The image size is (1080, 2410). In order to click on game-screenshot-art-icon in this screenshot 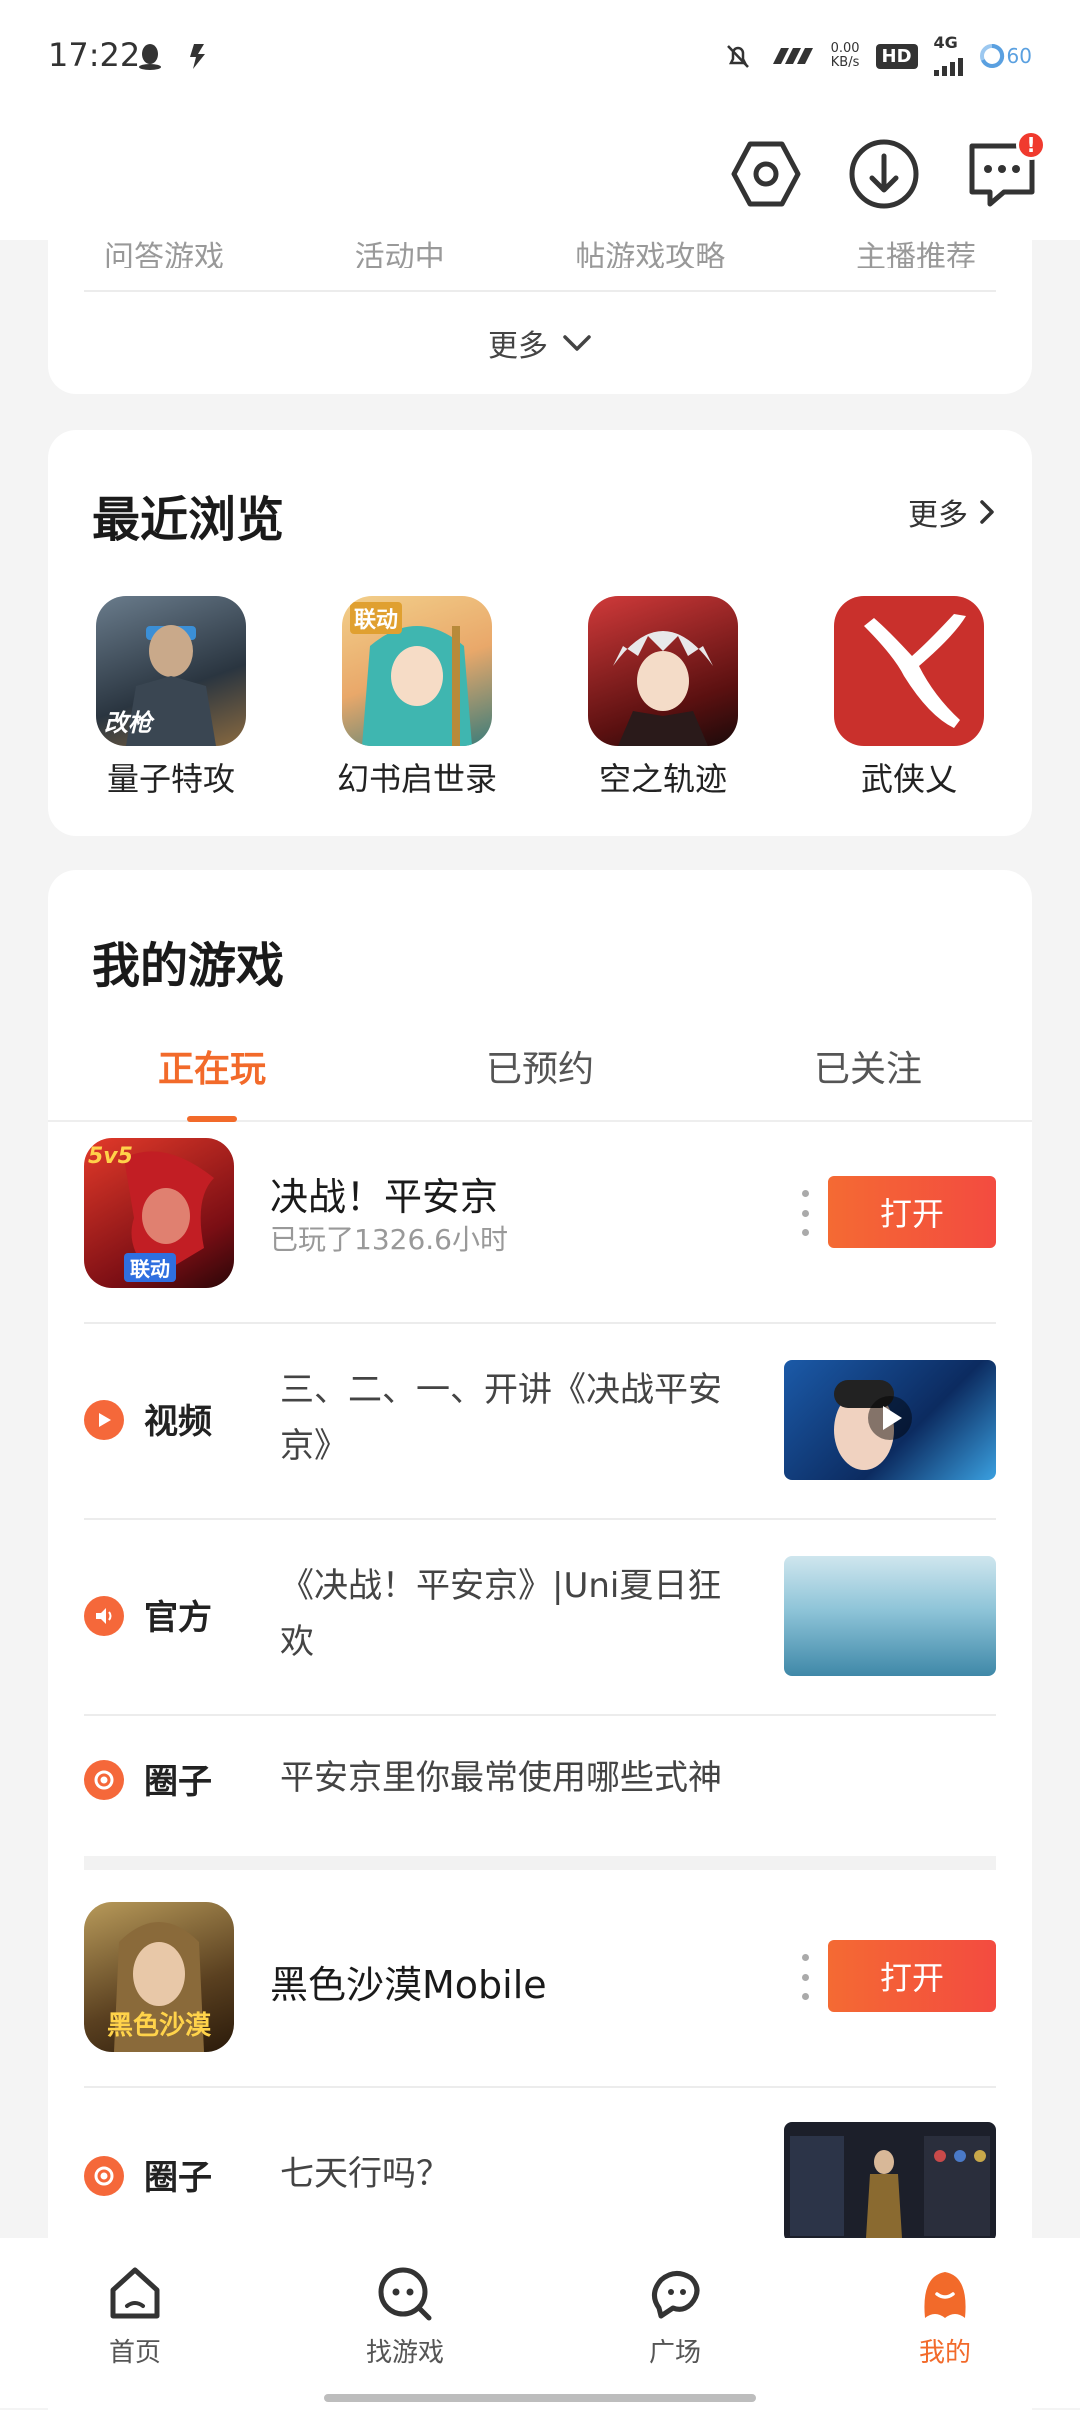, I will do `click(890, 2187)`.